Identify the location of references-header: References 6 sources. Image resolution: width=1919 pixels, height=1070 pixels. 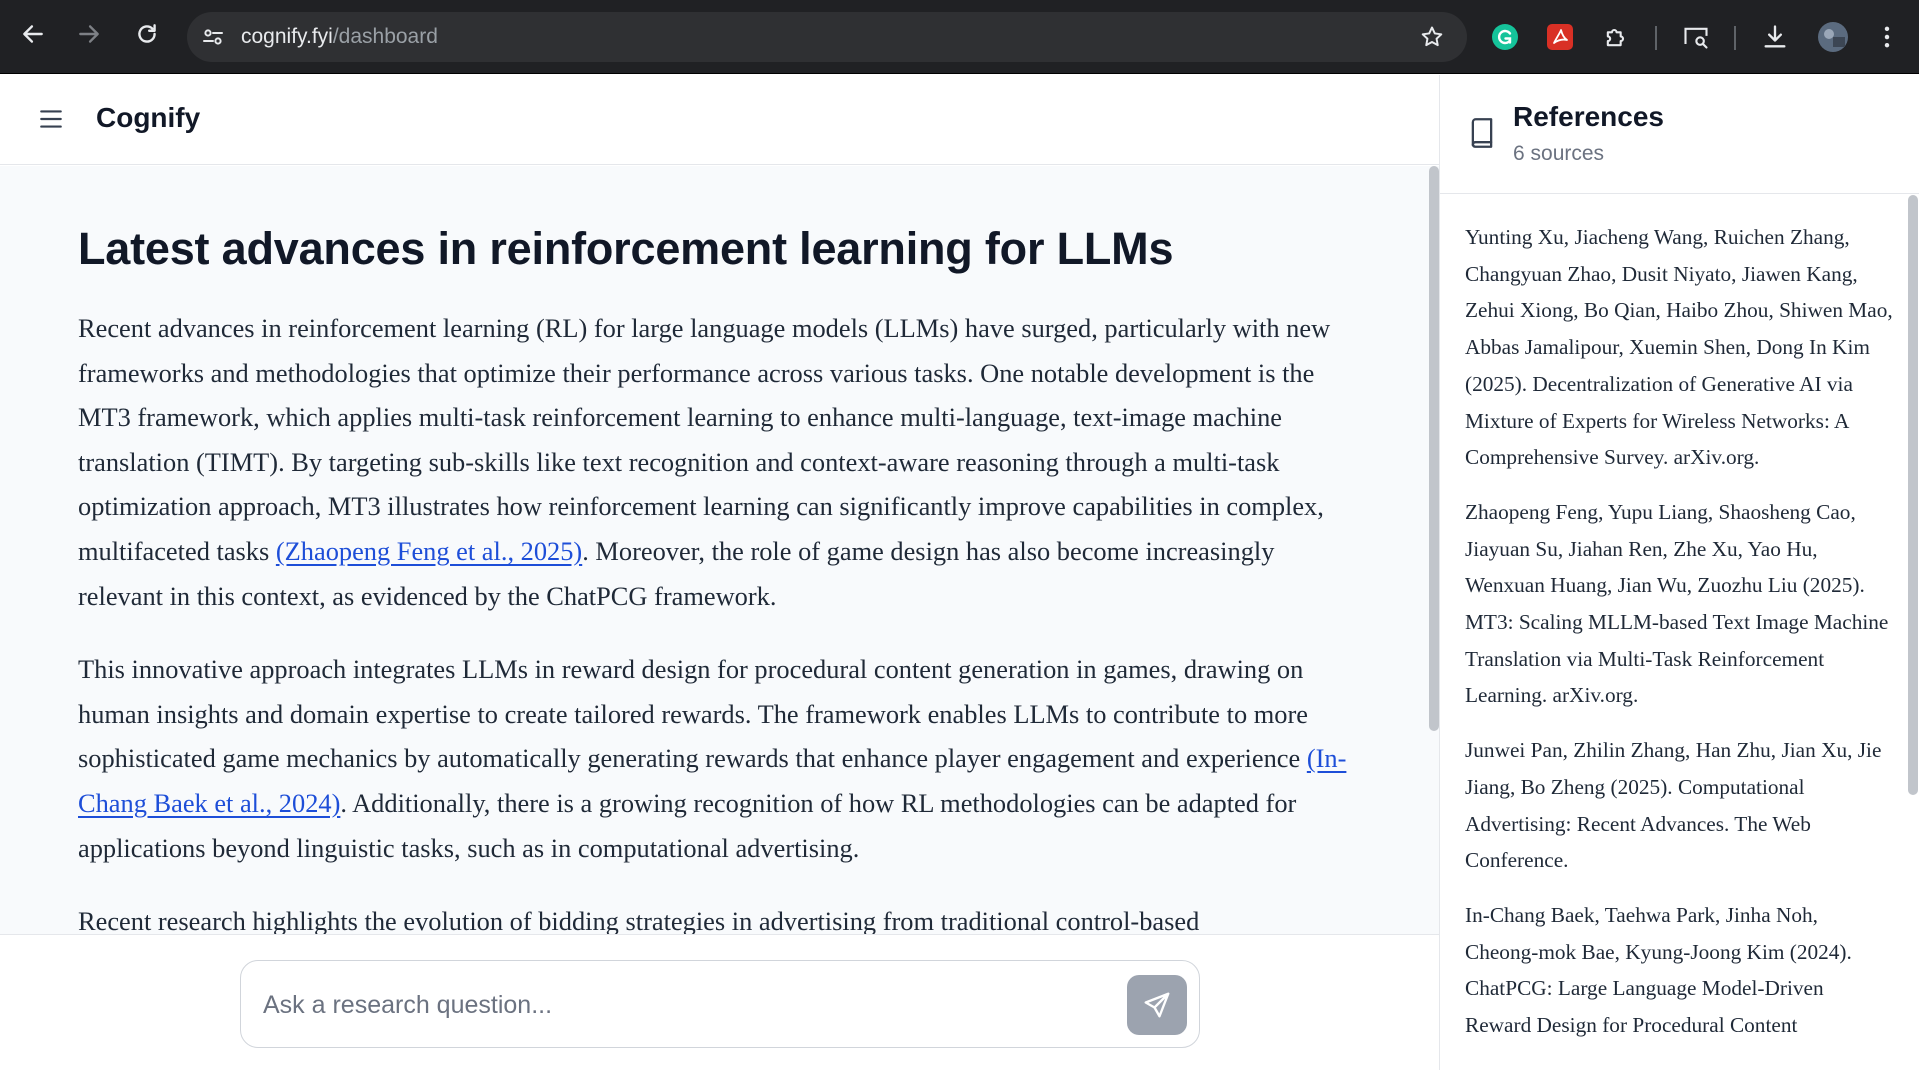
(1679, 134).